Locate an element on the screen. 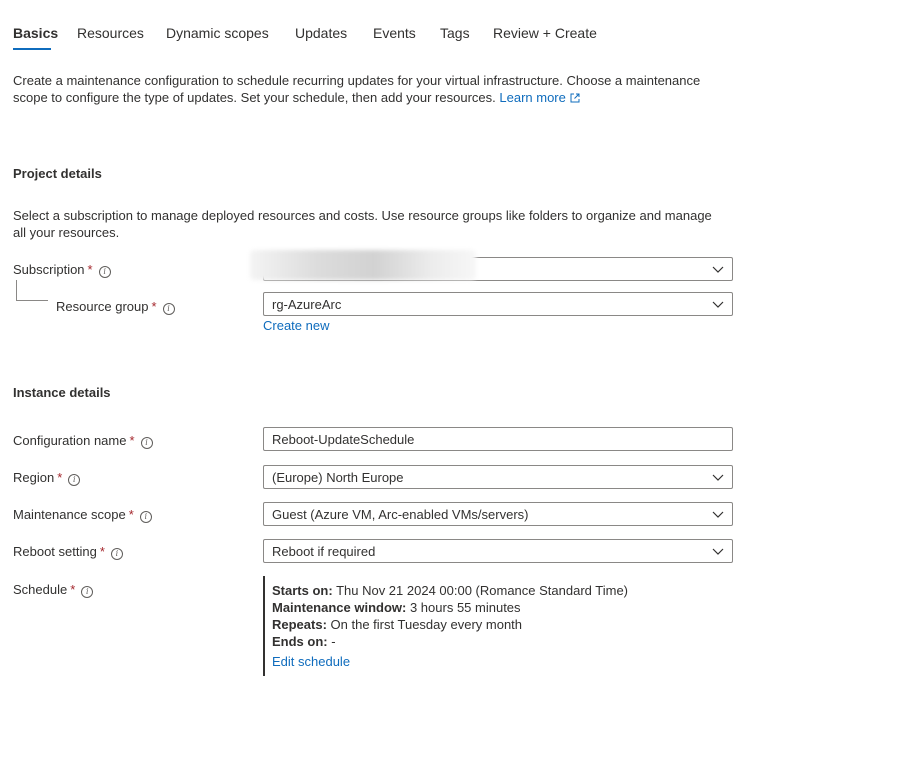 The width and height of the screenshot is (913, 760). tree-connector-vertical is located at coordinates (16, 290).